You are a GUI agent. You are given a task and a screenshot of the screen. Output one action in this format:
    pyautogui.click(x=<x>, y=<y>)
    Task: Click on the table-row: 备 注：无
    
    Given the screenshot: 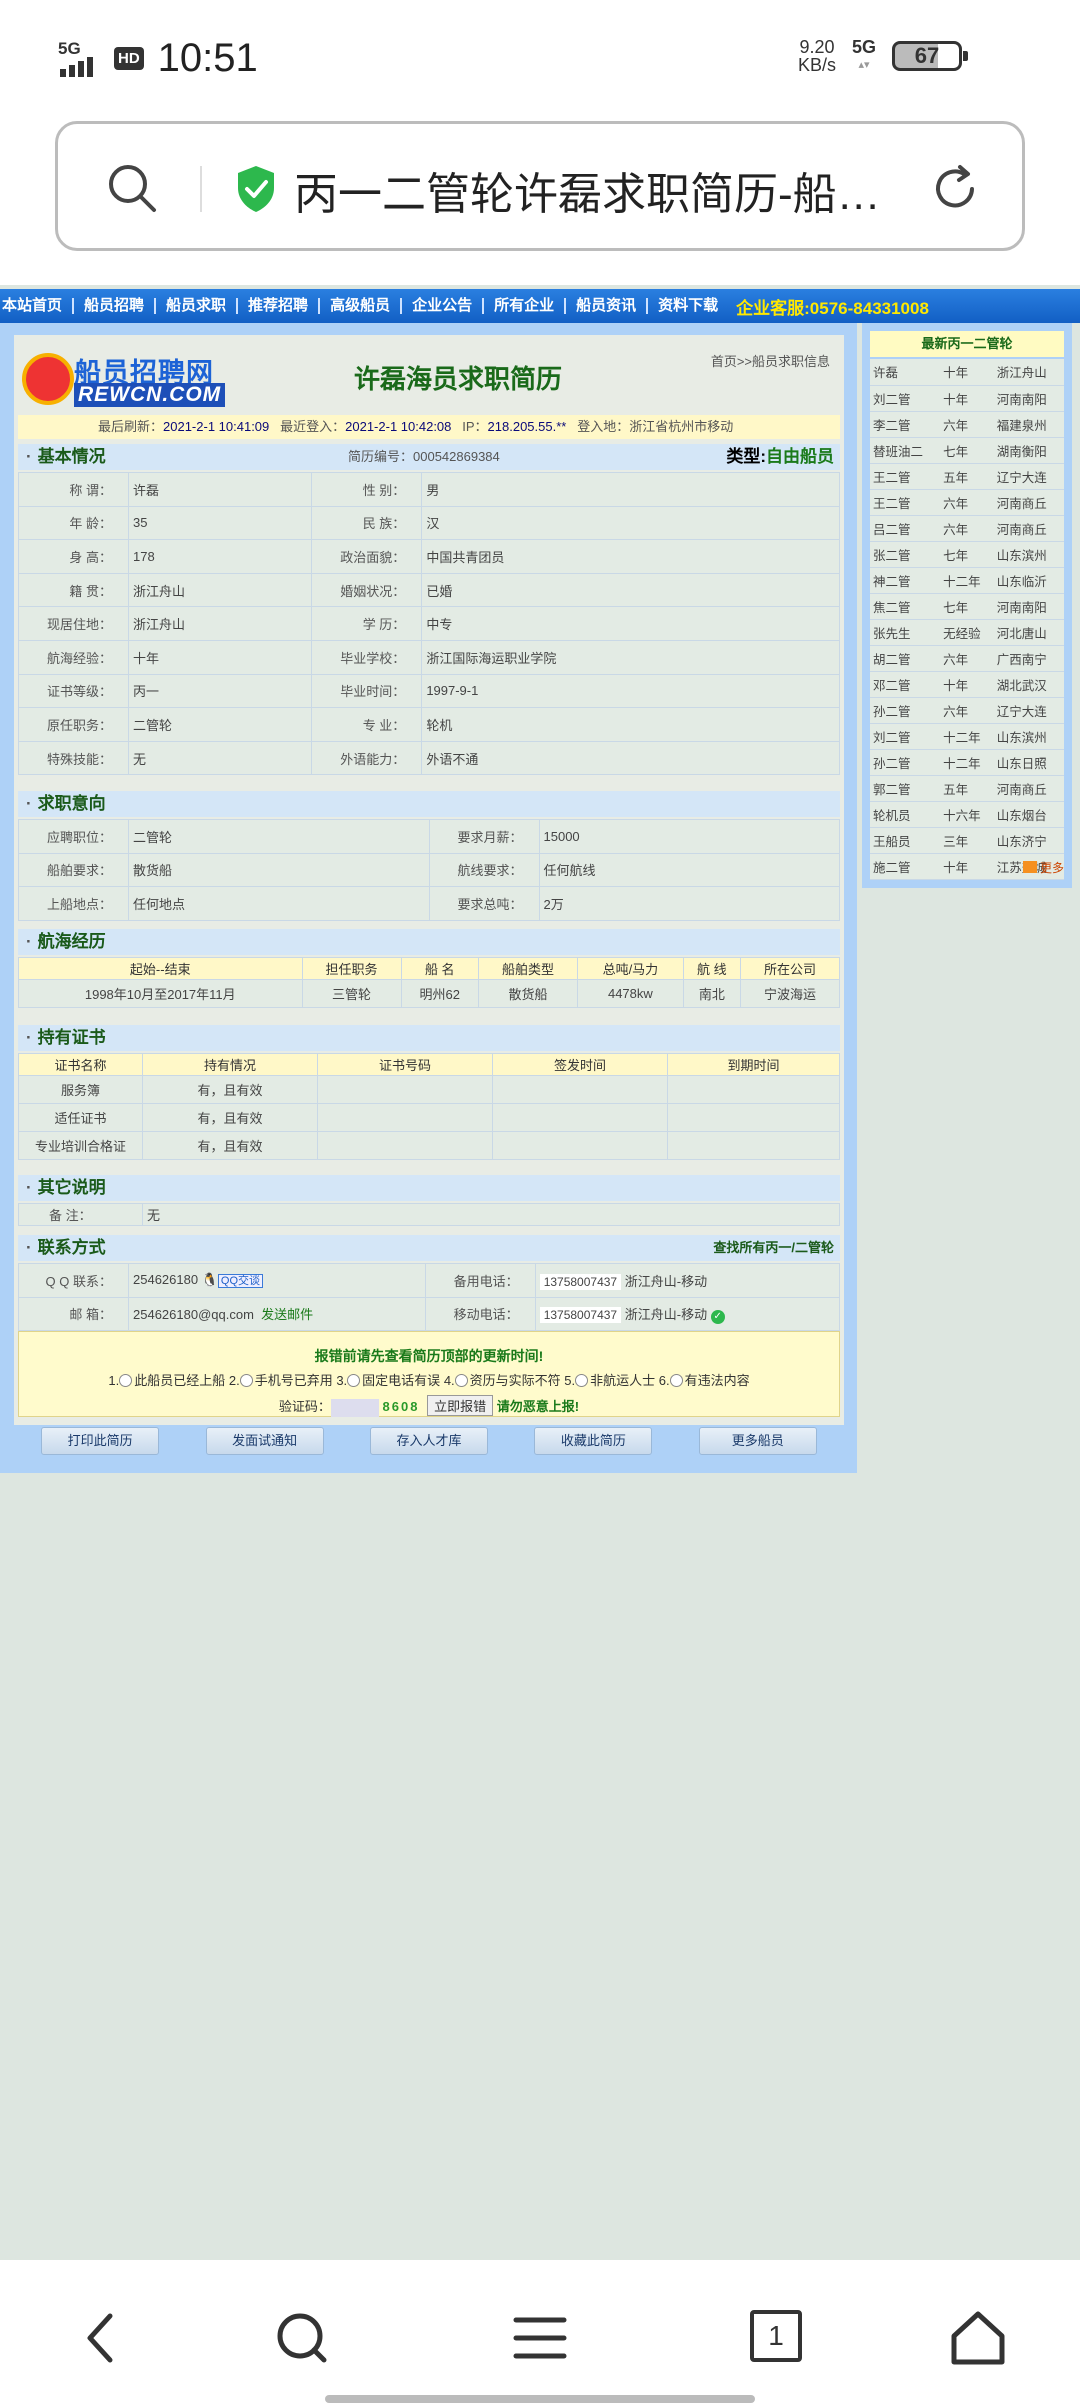 What is the action you would take?
    pyautogui.click(x=429, y=1214)
    